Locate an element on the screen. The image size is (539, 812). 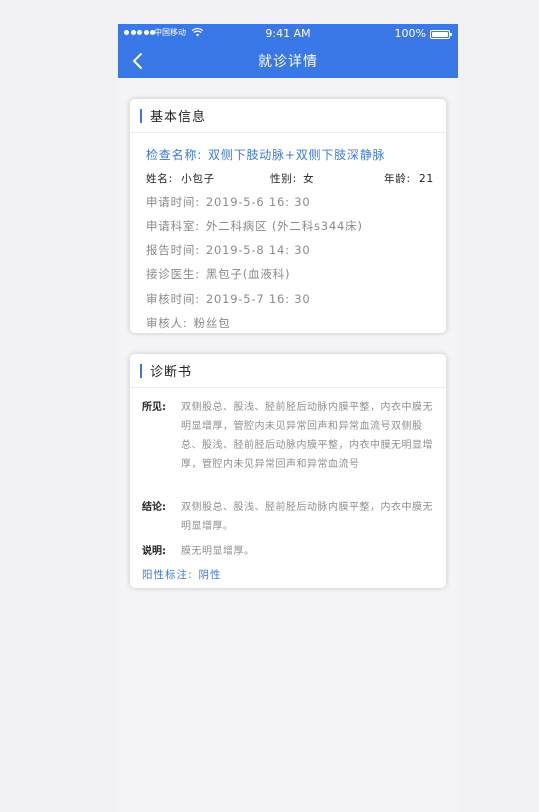
diagnosis-header: 诊断书 is located at coordinates (288, 371).